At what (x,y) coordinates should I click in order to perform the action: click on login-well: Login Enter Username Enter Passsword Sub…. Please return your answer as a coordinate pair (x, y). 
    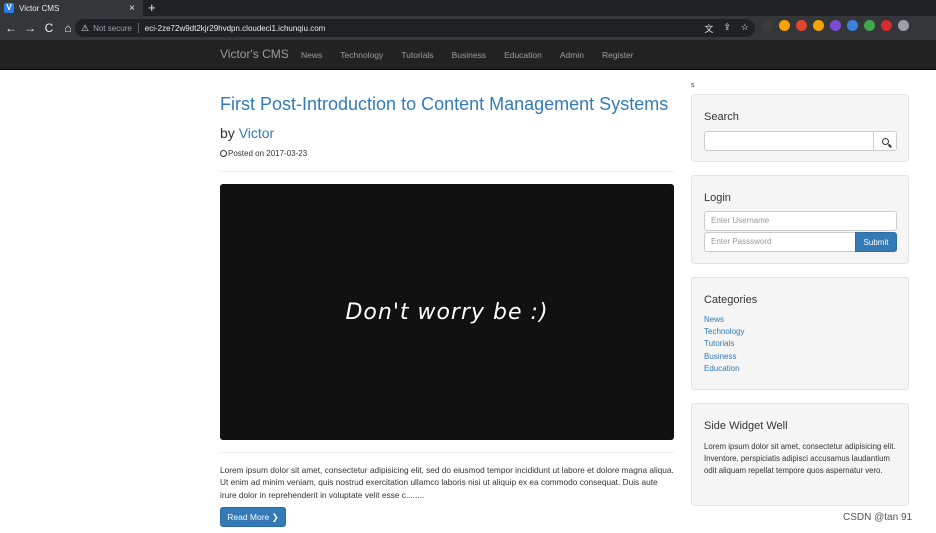
    Looking at the image, I should click on (800, 219).